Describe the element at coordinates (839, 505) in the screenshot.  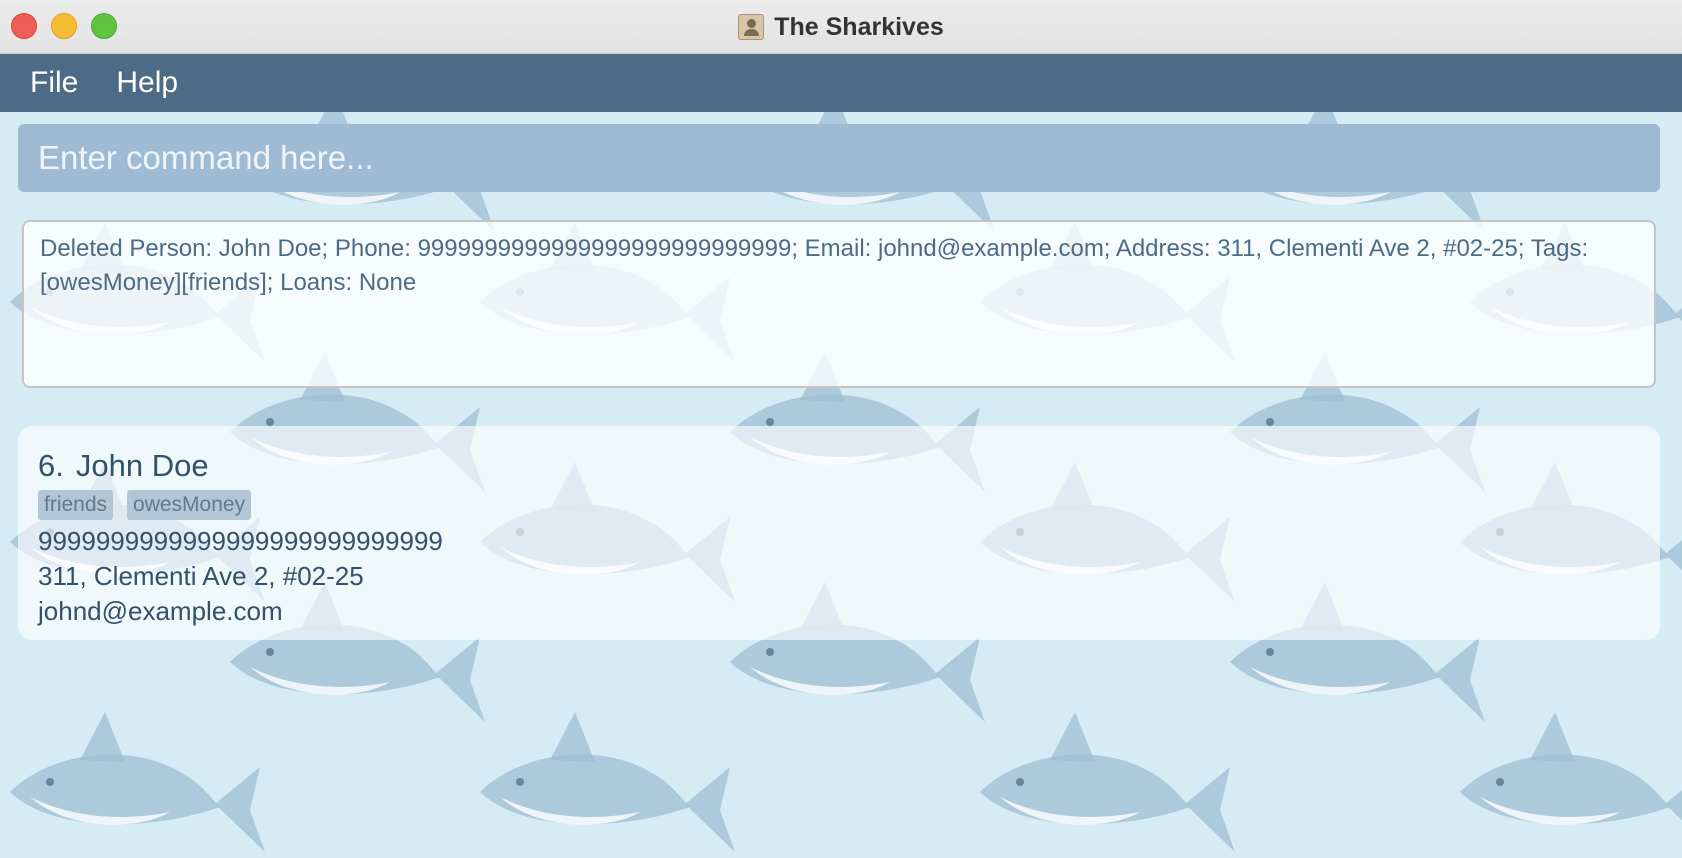
I see `tag-list: friends owesMoney` at that location.